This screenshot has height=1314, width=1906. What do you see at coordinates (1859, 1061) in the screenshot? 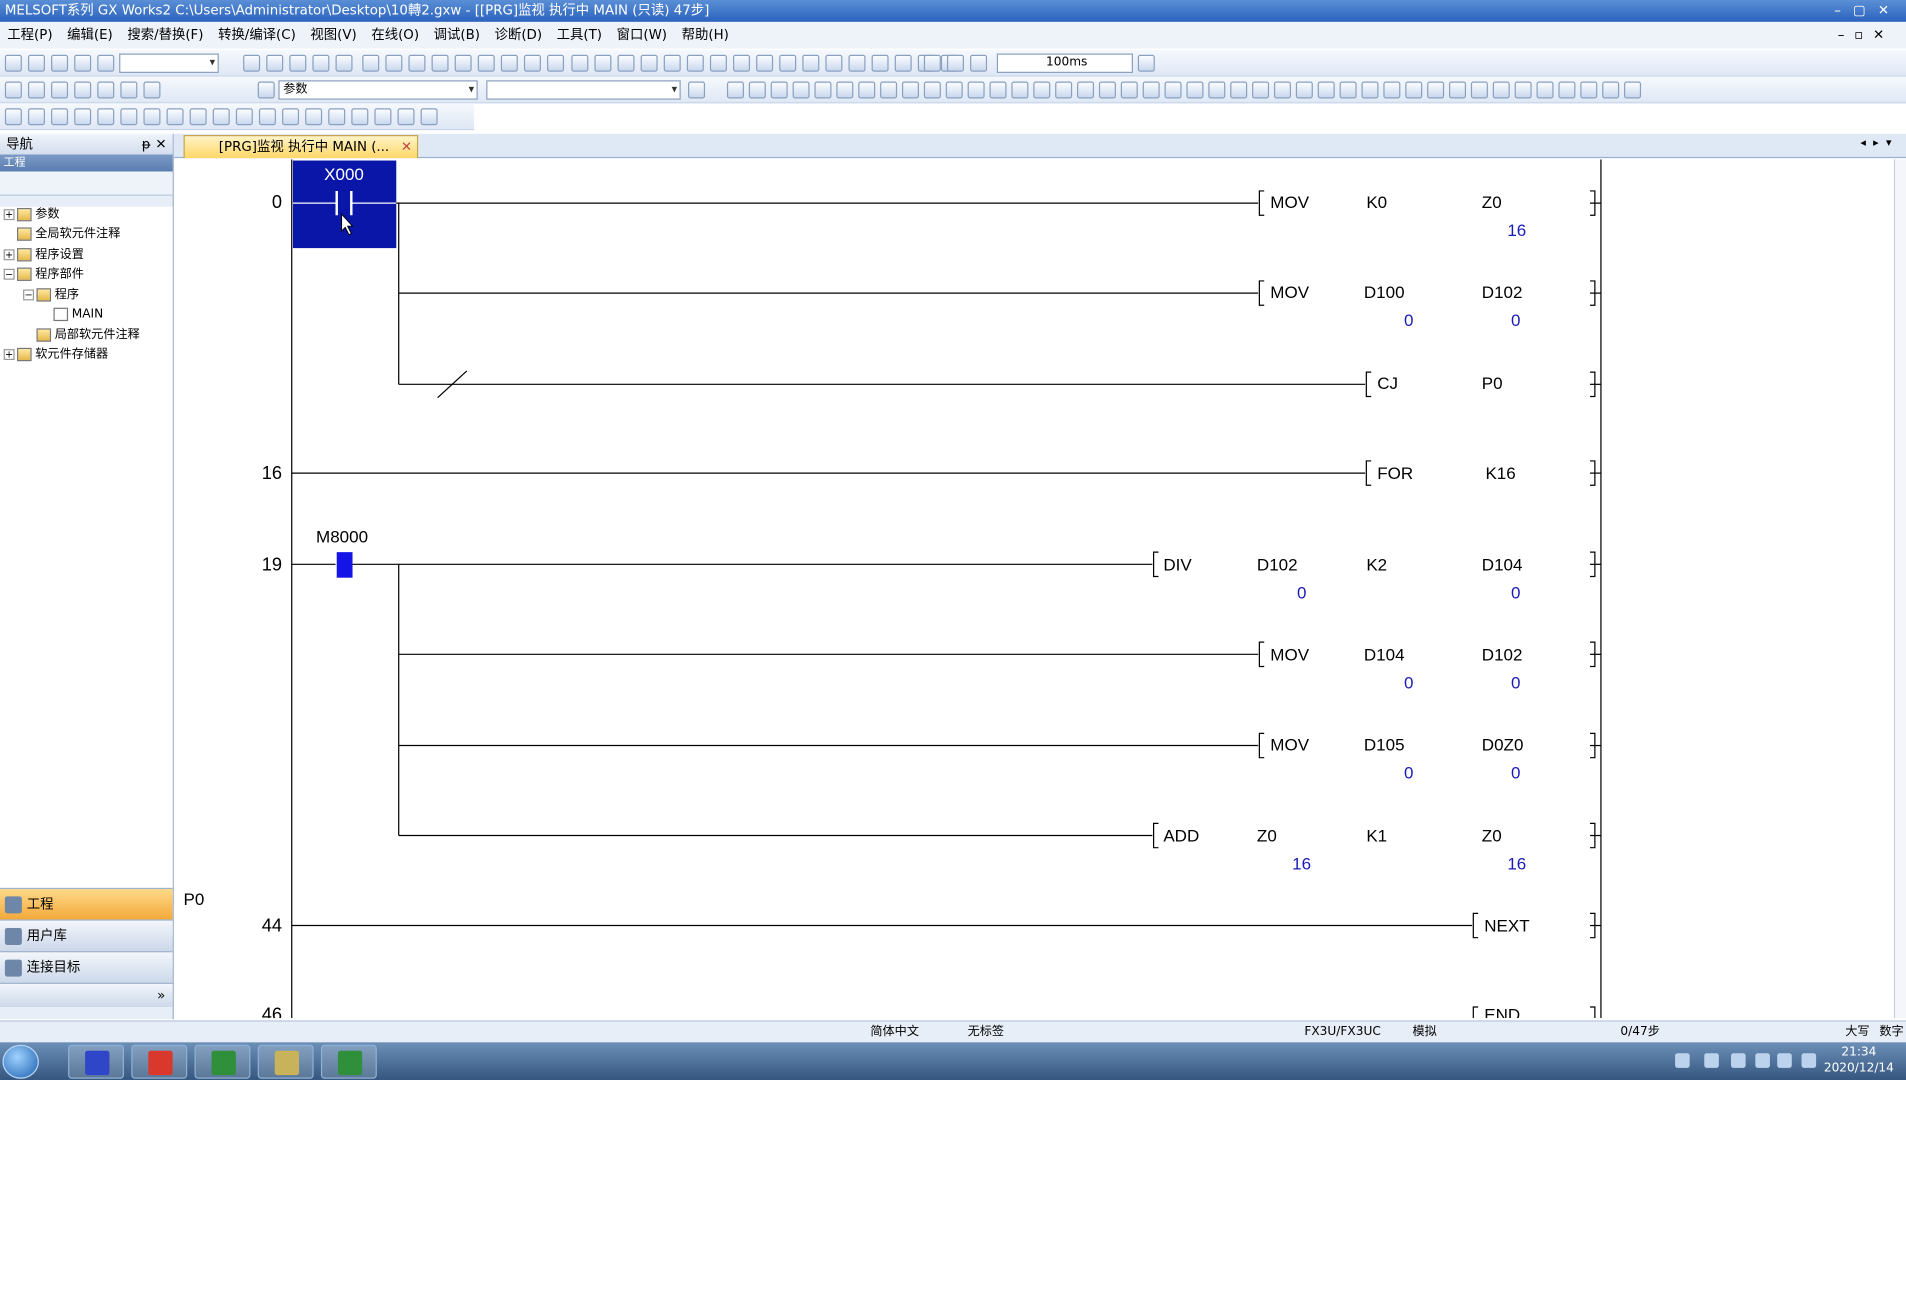
I see `clock: 21:34 2020/12/14` at bounding box center [1859, 1061].